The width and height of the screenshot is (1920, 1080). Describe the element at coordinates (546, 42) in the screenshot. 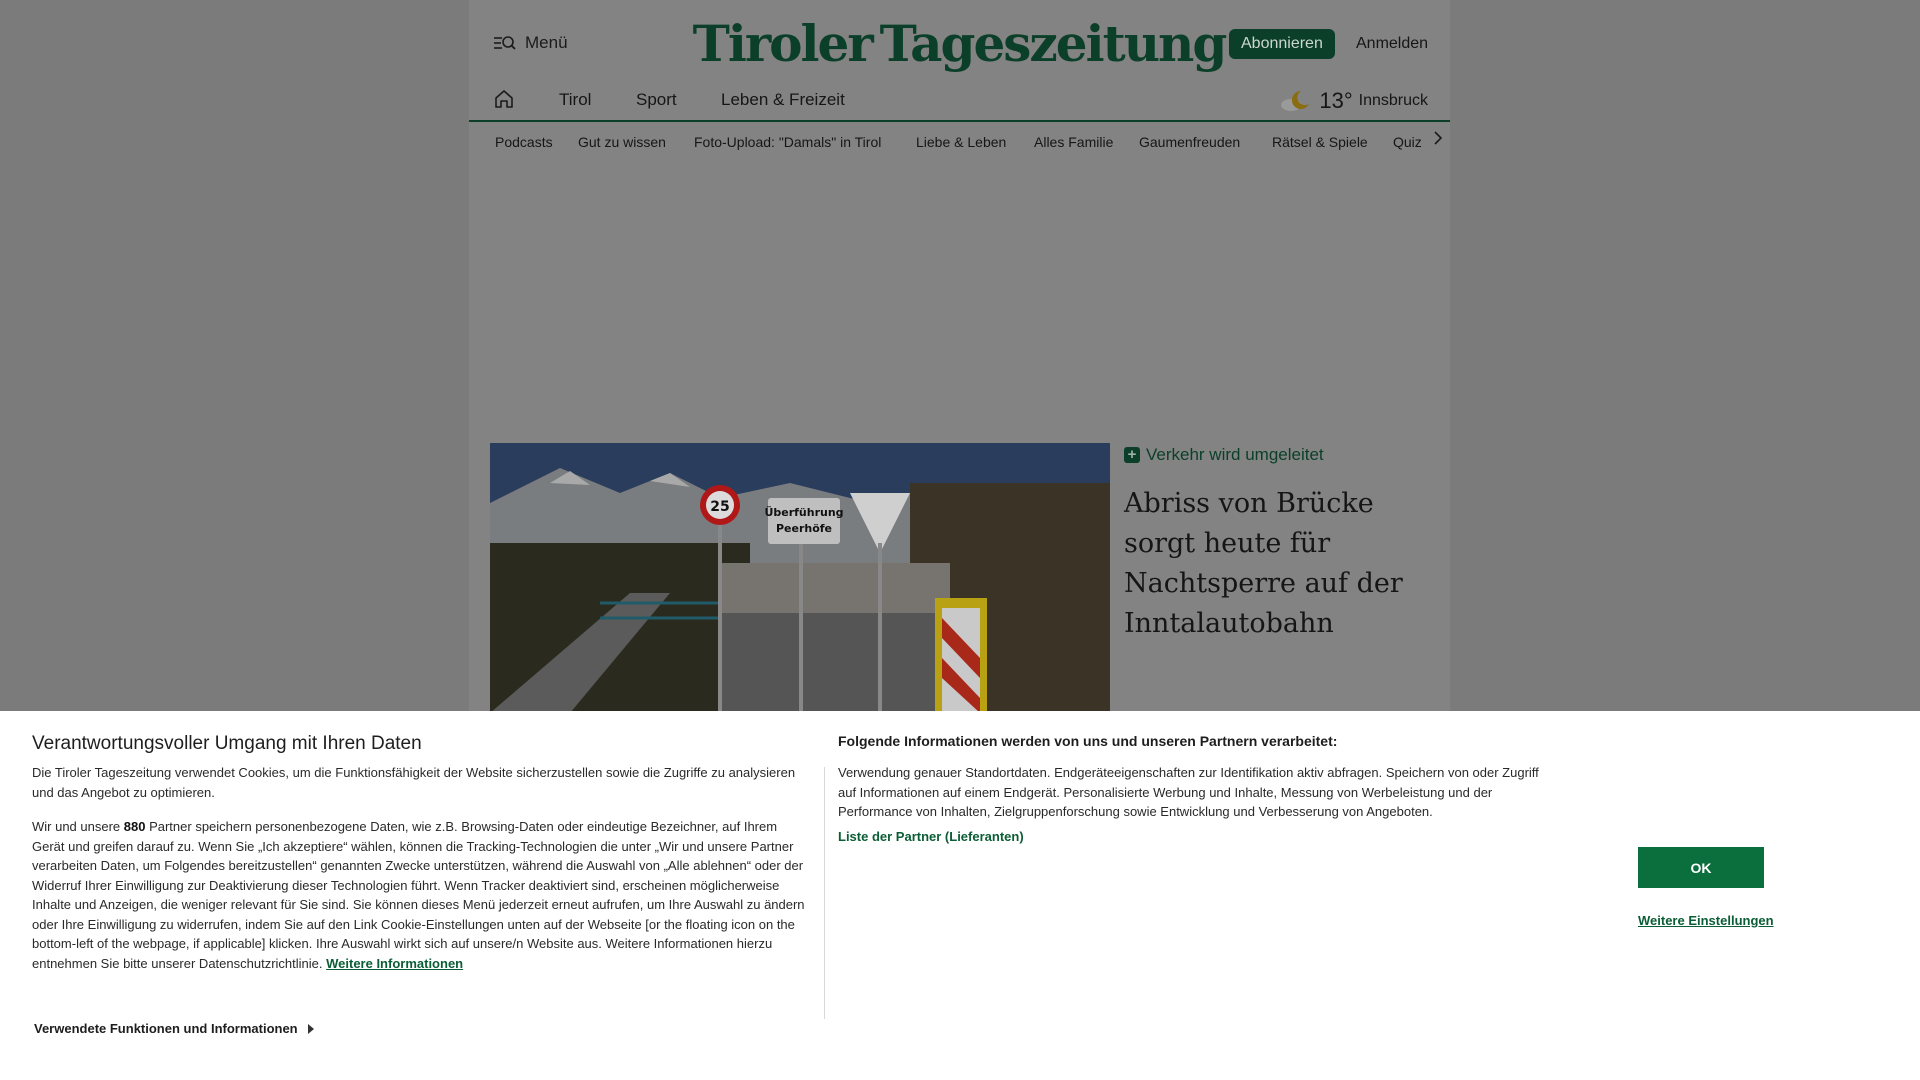

I see `menu-label: Menü` at that location.